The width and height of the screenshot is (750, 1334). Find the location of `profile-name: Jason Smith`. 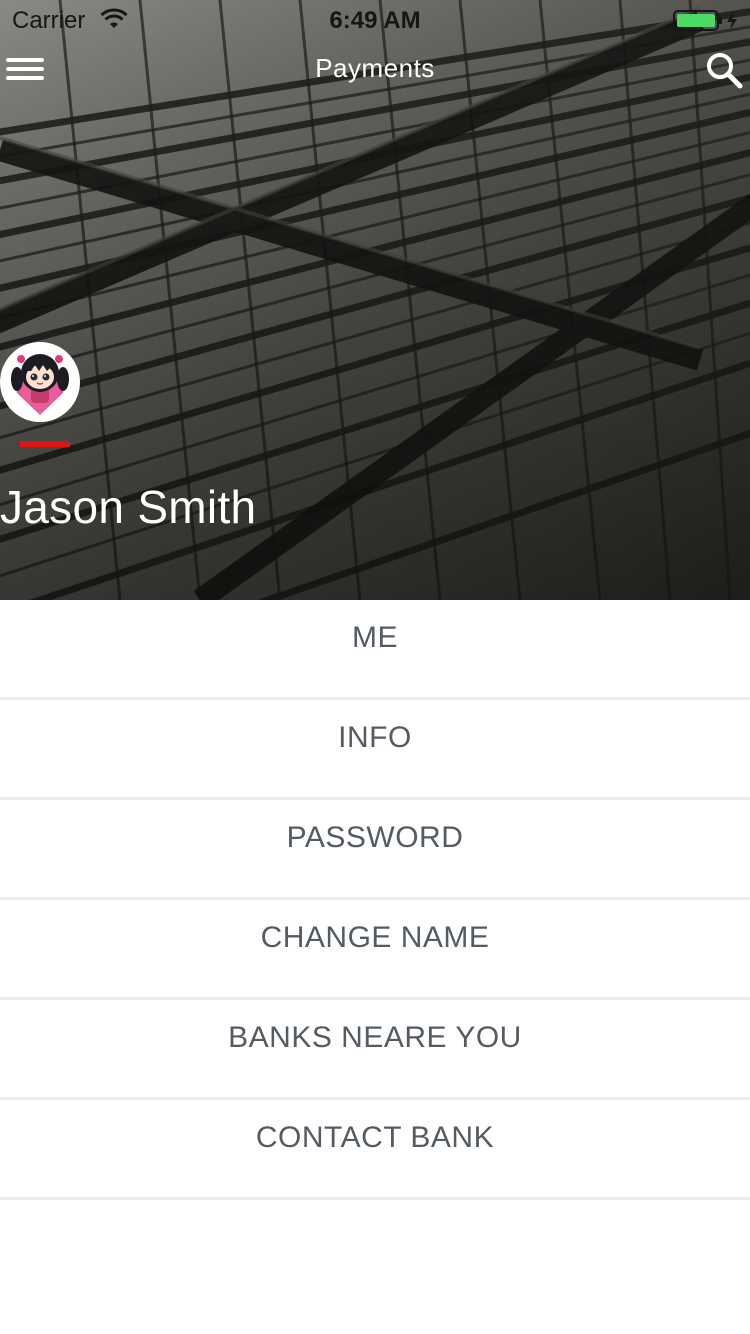

profile-name: Jason Smith is located at coordinates (128, 507).